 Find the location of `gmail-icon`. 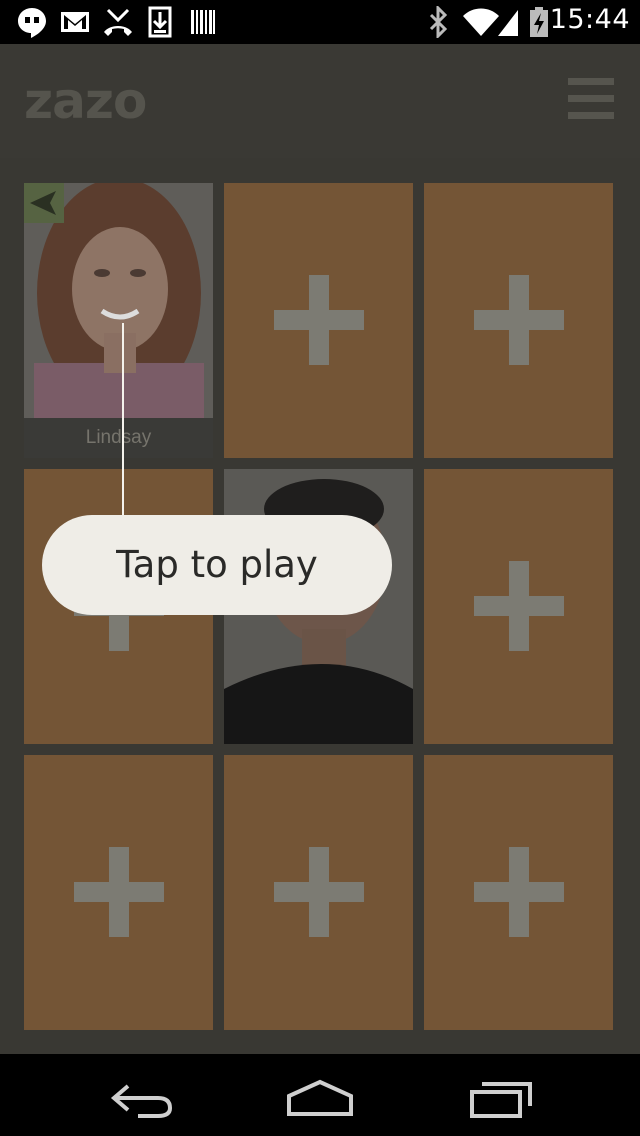

gmail-icon is located at coordinates (75, 22).